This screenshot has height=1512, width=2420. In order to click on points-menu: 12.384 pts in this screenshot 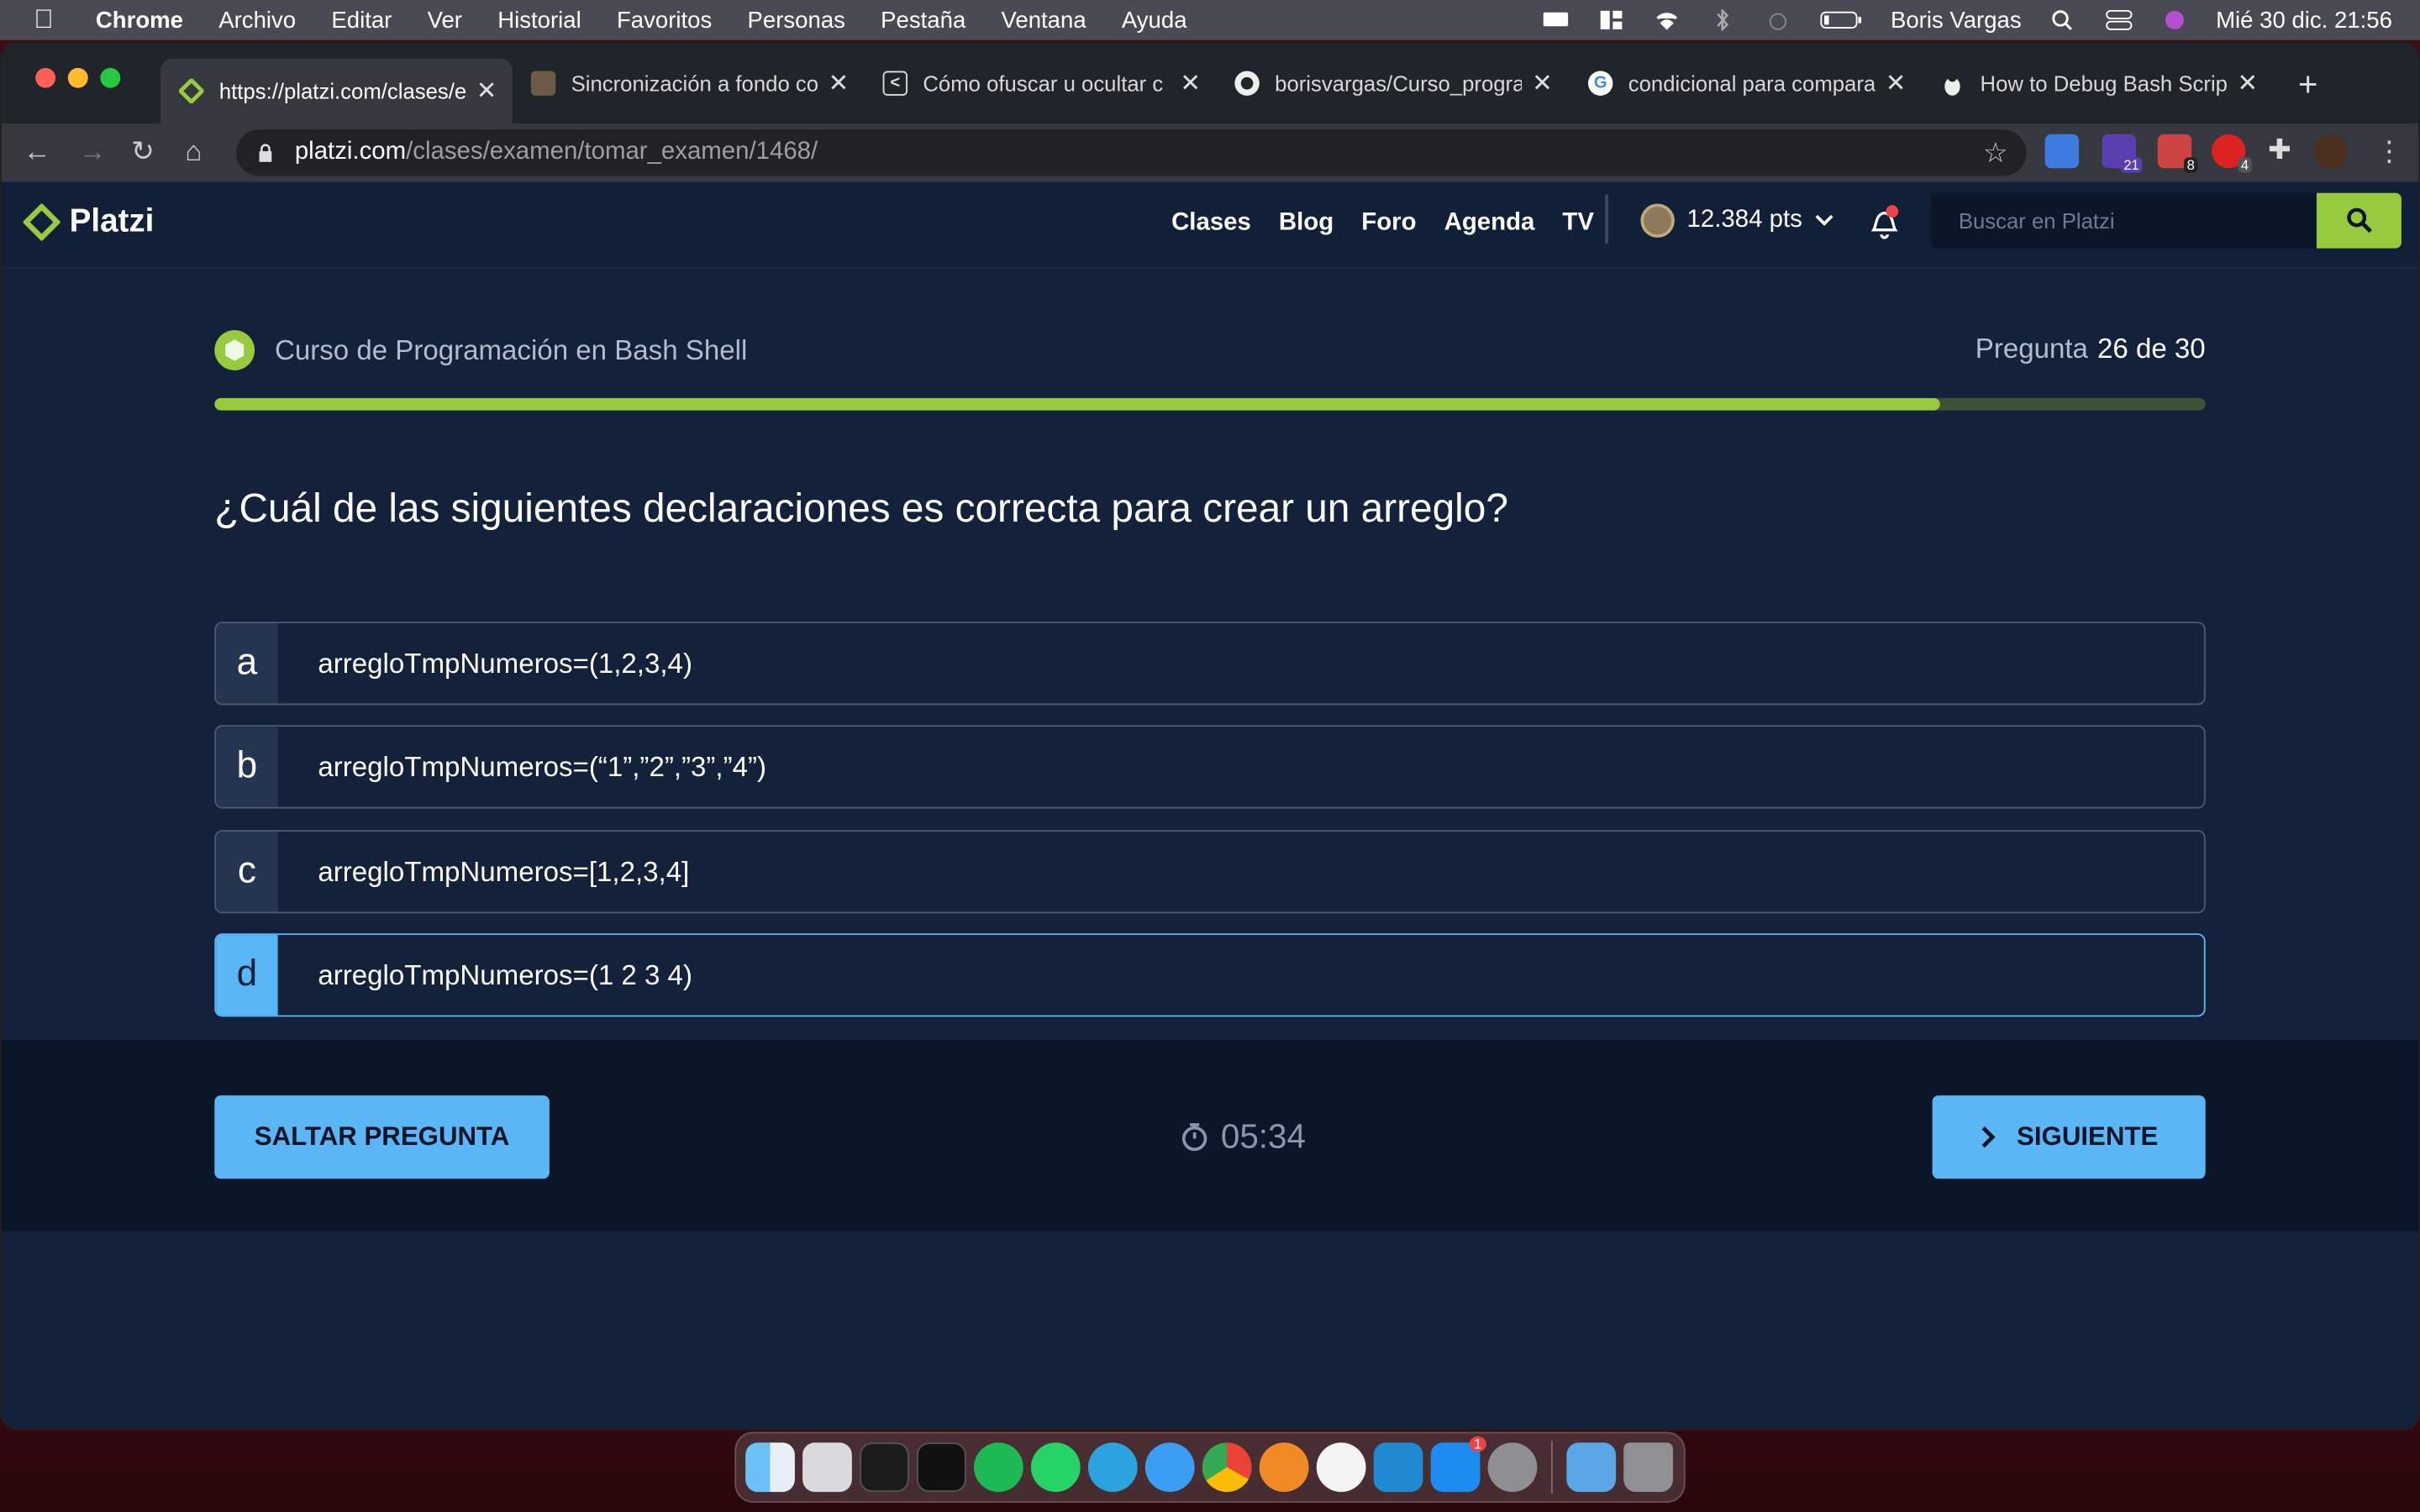, I will do `click(1737, 220)`.